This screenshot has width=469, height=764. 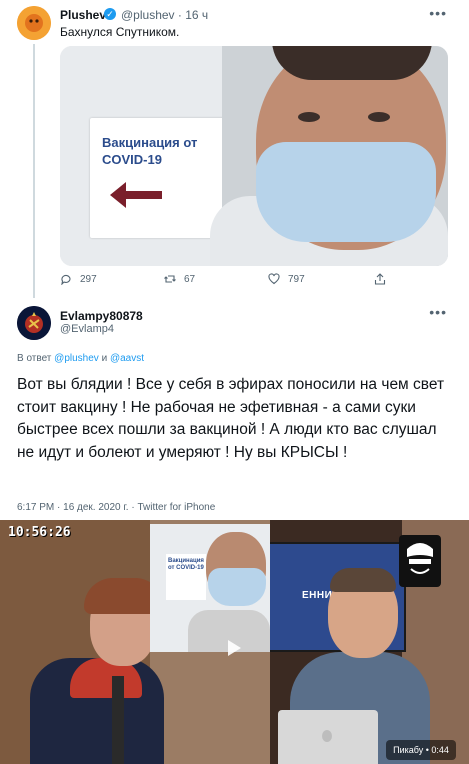 I want to click on mention-link: @aavst, so click(x=127, y=358).